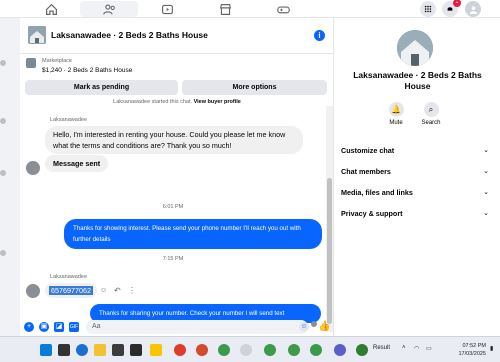 This screenshot has height=362, width=500. I want to click on wifi-icon: ◠, so click(416, 348).